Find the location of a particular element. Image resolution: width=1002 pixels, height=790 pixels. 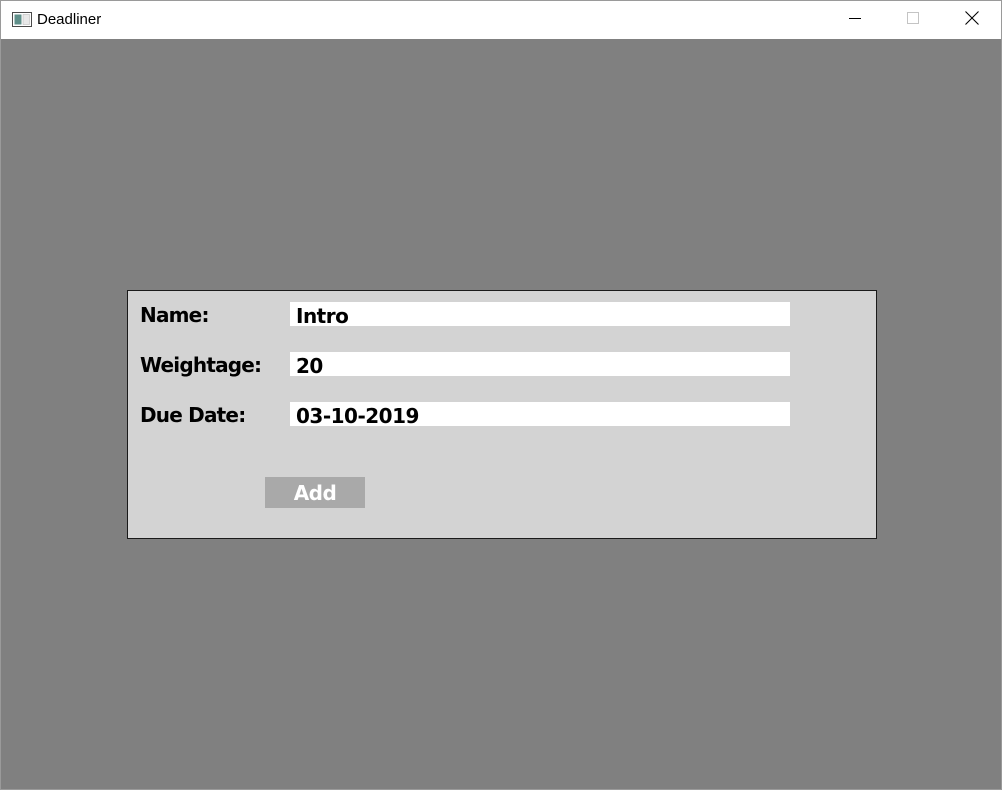

maximize-button is located at coordinates (913, 20).